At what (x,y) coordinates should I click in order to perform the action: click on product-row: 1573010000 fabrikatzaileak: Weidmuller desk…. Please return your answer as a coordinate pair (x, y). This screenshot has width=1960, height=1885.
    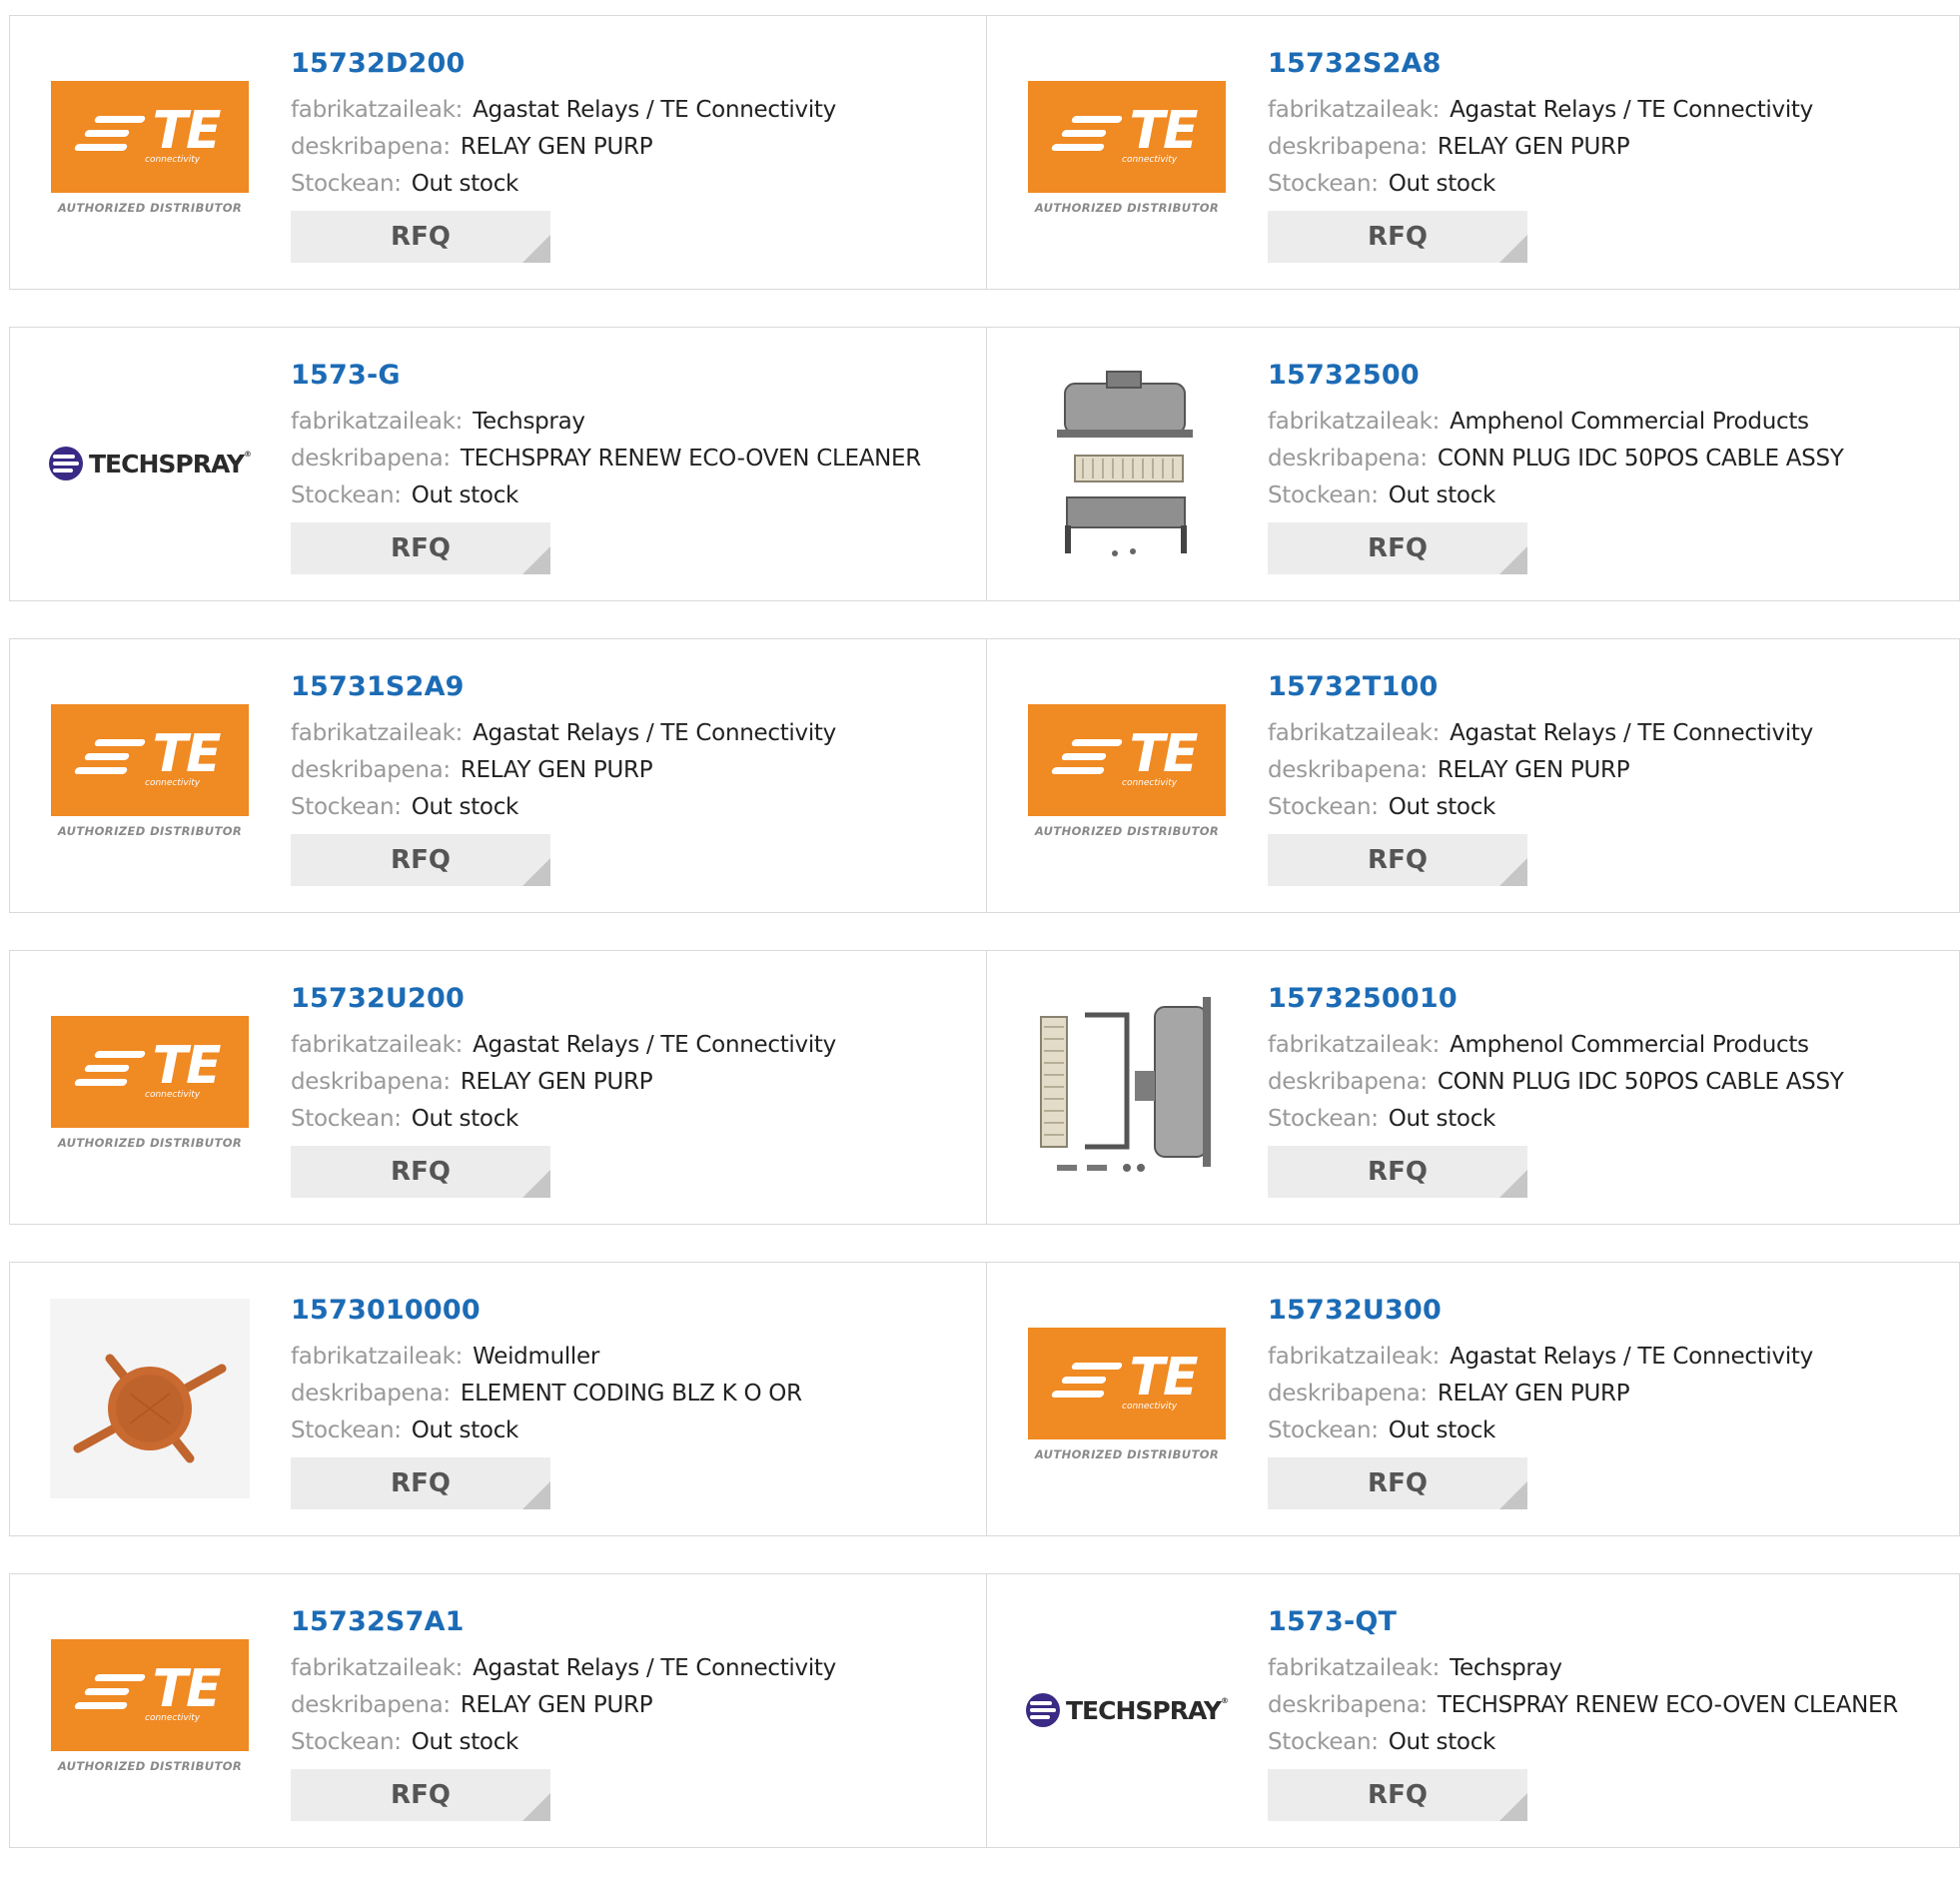
    Looking at the image, I should click on (984, 1399).